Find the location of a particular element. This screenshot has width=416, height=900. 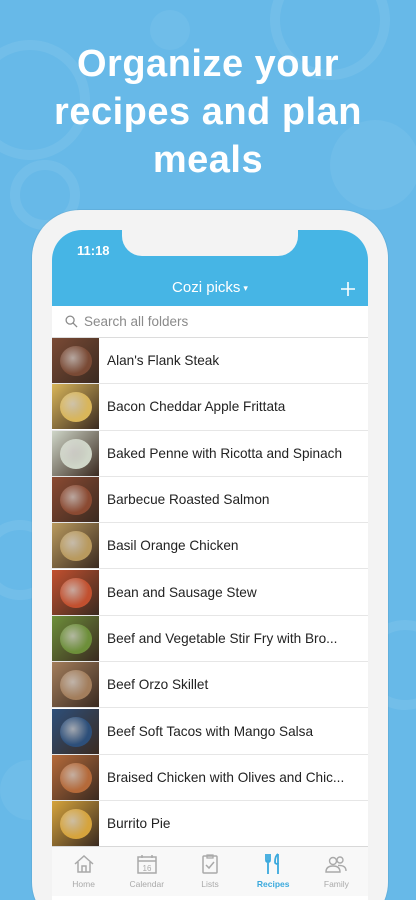

recipe-name: Burrito Pie is located at coordinates (139, 824).